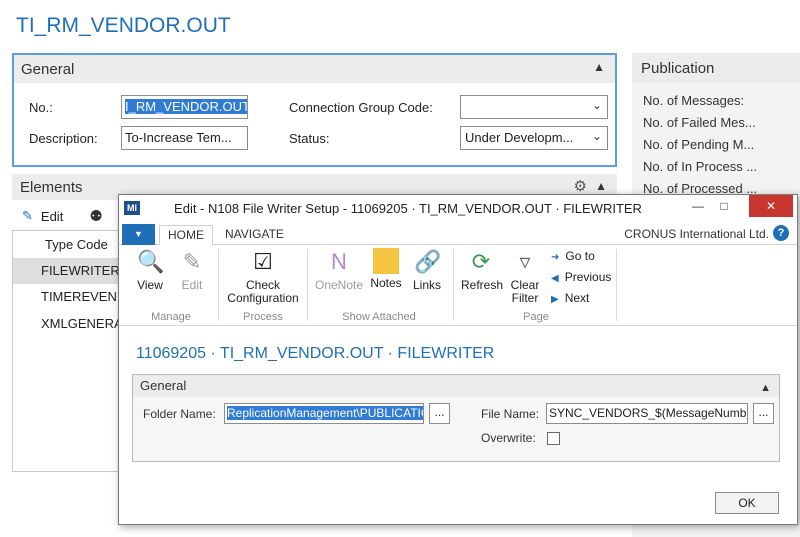  Describe the element at coordinates (536, 317) in the screenshot. I see `page-group-label: Page` at that location.